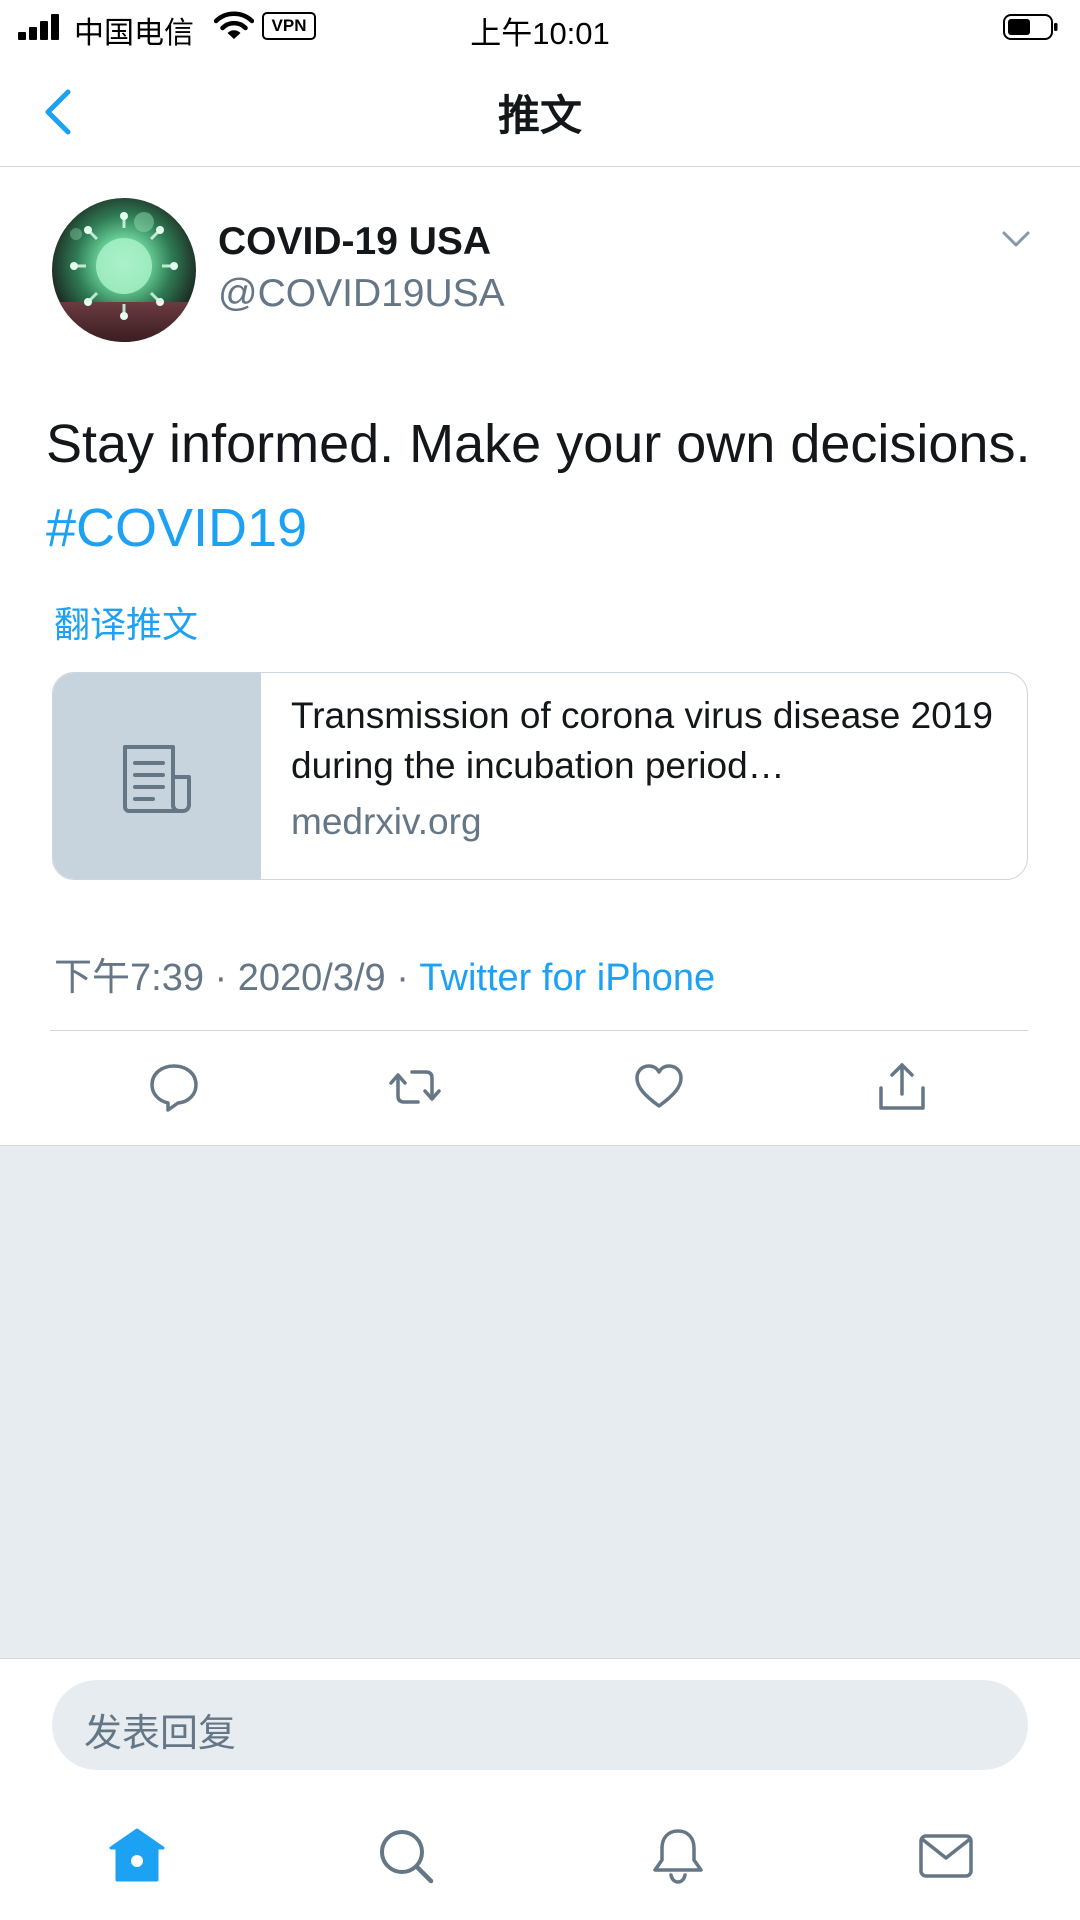 This screenshot has width=1080, height=1920. Describe the element at coordinates (539, 115) in the screenshot. I see `page-title: 推文` at that location.